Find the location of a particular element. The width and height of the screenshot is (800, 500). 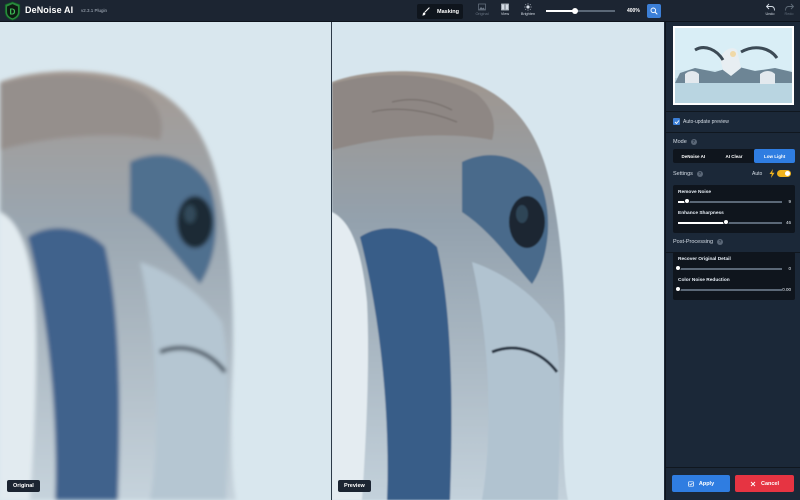

apply-icon is located at coordinates (691, 483).